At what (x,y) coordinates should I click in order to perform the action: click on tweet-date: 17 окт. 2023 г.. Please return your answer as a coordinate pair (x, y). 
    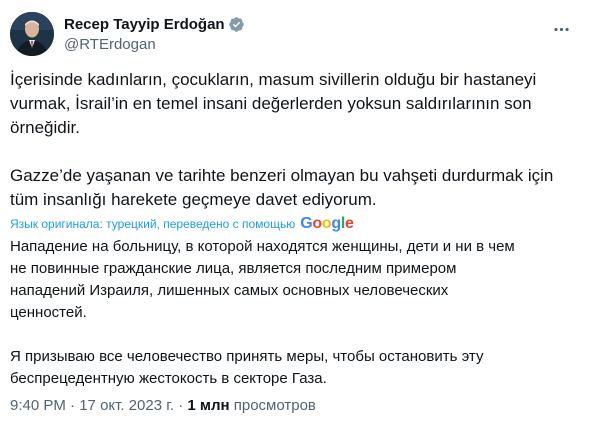
    Looking at the image, I should click on (127, 405).